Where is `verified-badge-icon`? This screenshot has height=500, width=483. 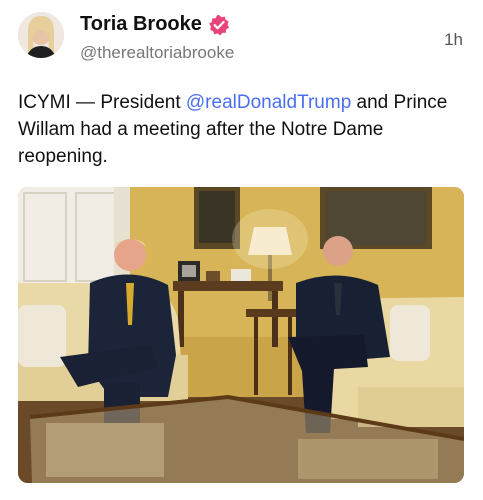
verified-badge-icon is located at coordinates (219, 25).